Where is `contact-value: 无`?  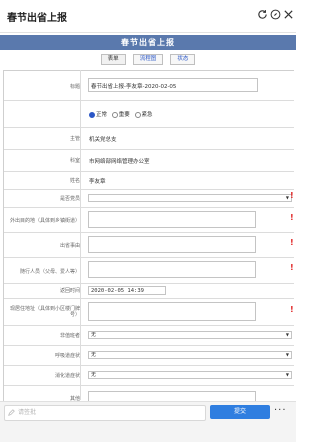
contact-value: 无 is located at coordinates (94, 335).